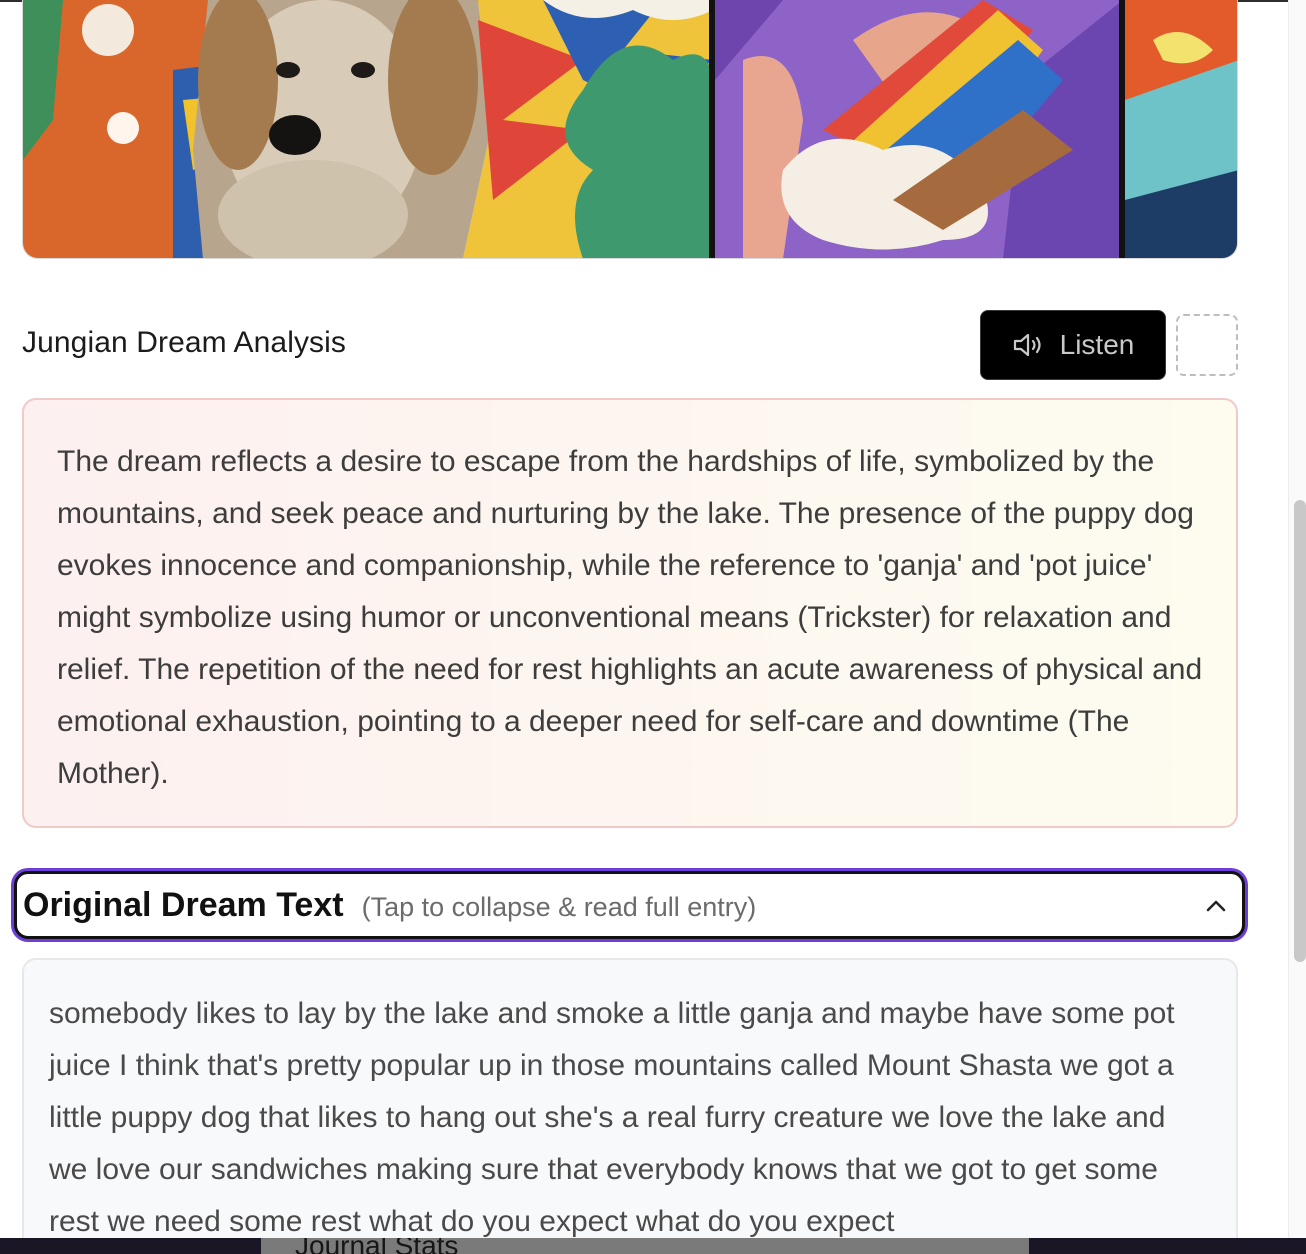  Describe the element at coordinates (1097, 344) in the screenshot. I see `listen-label: Listen` at that location.